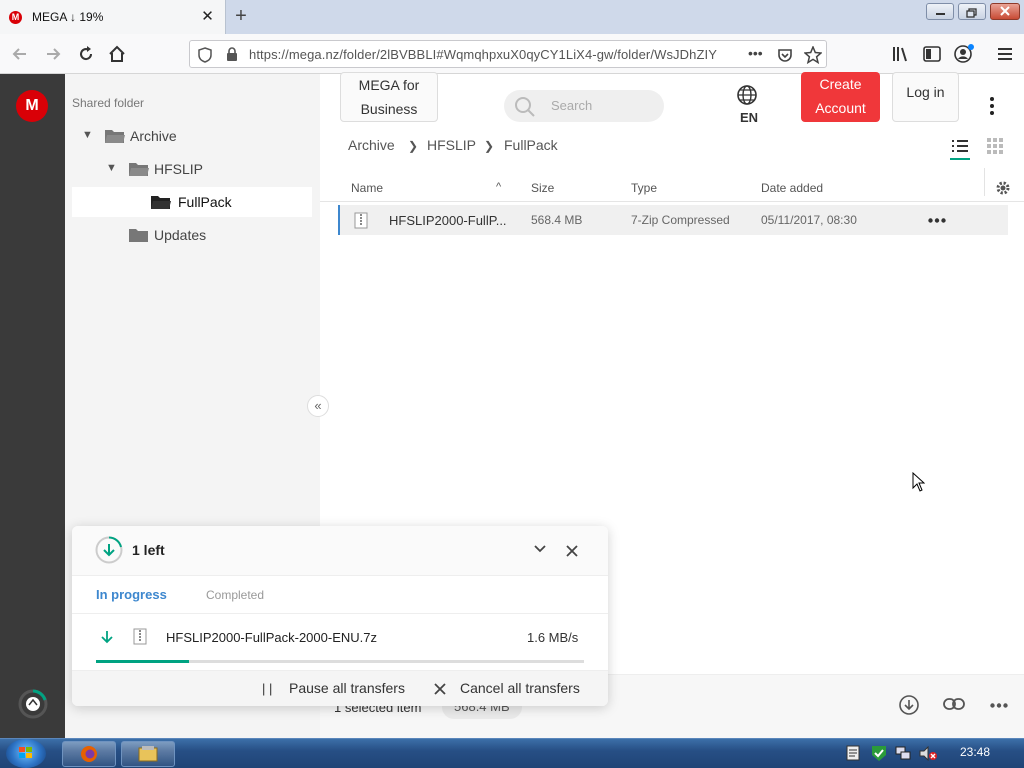 The image size is (1024, 768). What do you see at coordinates (644, 188) in the screenshot?
I see `column-header-type: Type` at bounding box center [644, 188].